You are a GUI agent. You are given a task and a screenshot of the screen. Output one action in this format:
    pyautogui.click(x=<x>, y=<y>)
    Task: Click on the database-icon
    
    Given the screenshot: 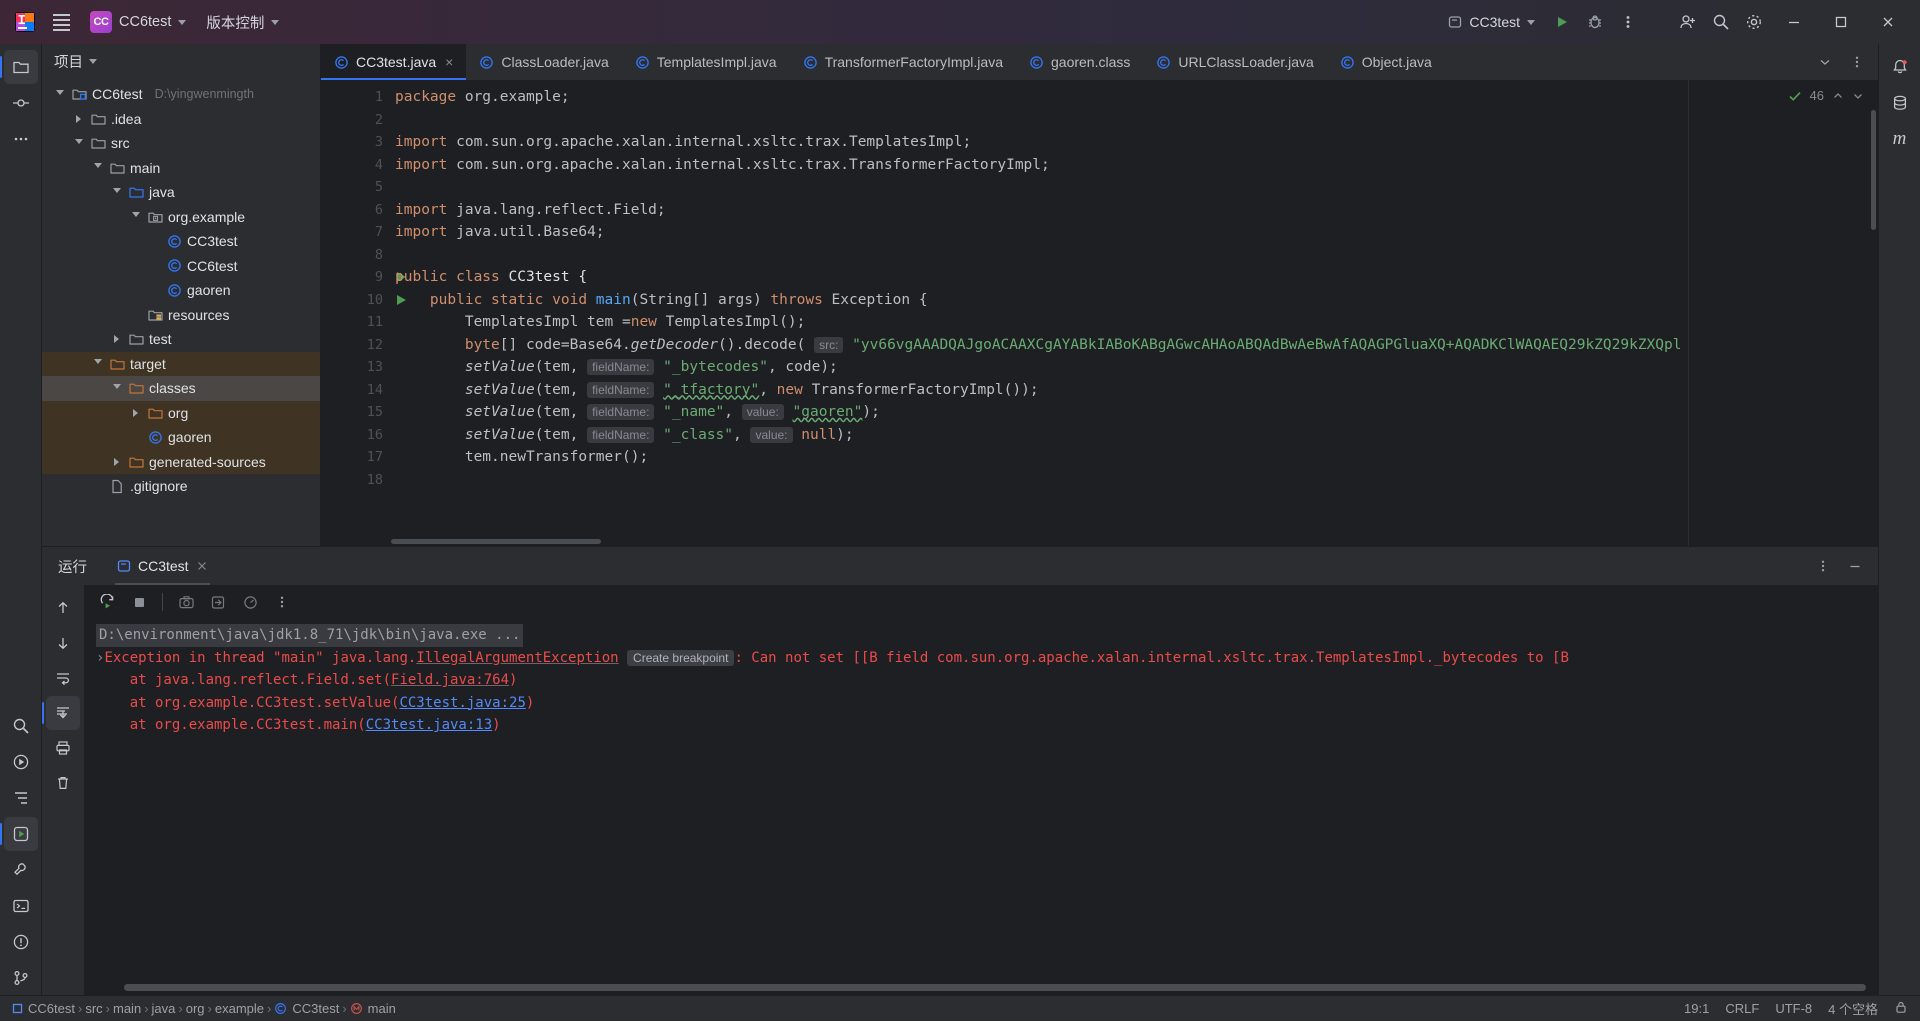 What is the action you would take?
    pyautogui.click(x=1900, y=103)
    